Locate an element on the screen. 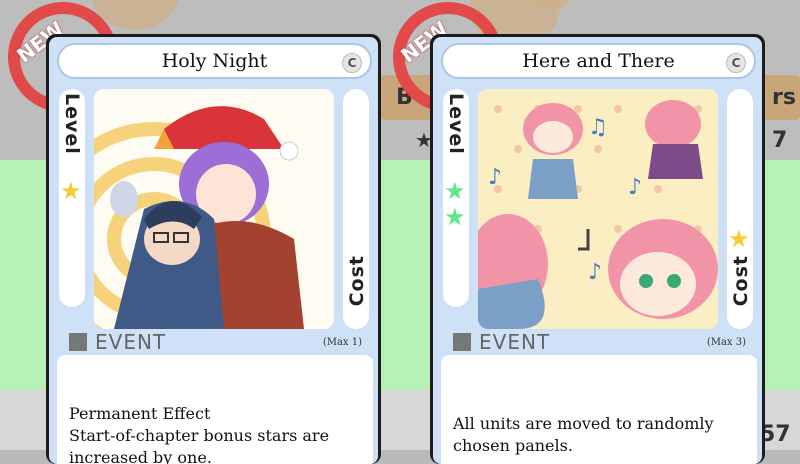 The height and width of the screenshot is (464, 800). background-text-right: rs is located at coordinates (784, 97).